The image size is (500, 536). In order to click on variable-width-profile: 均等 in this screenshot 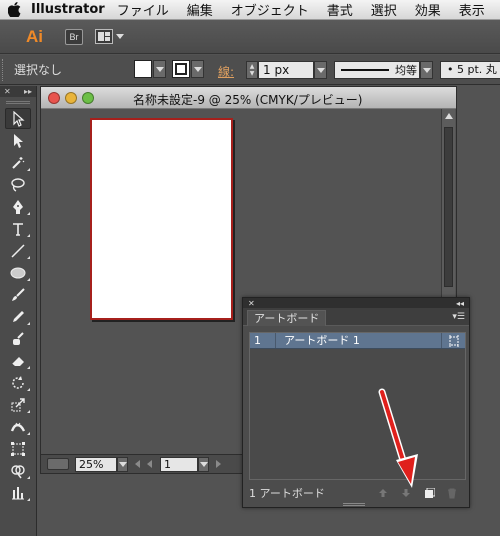, I will do `click(377, 70)`.